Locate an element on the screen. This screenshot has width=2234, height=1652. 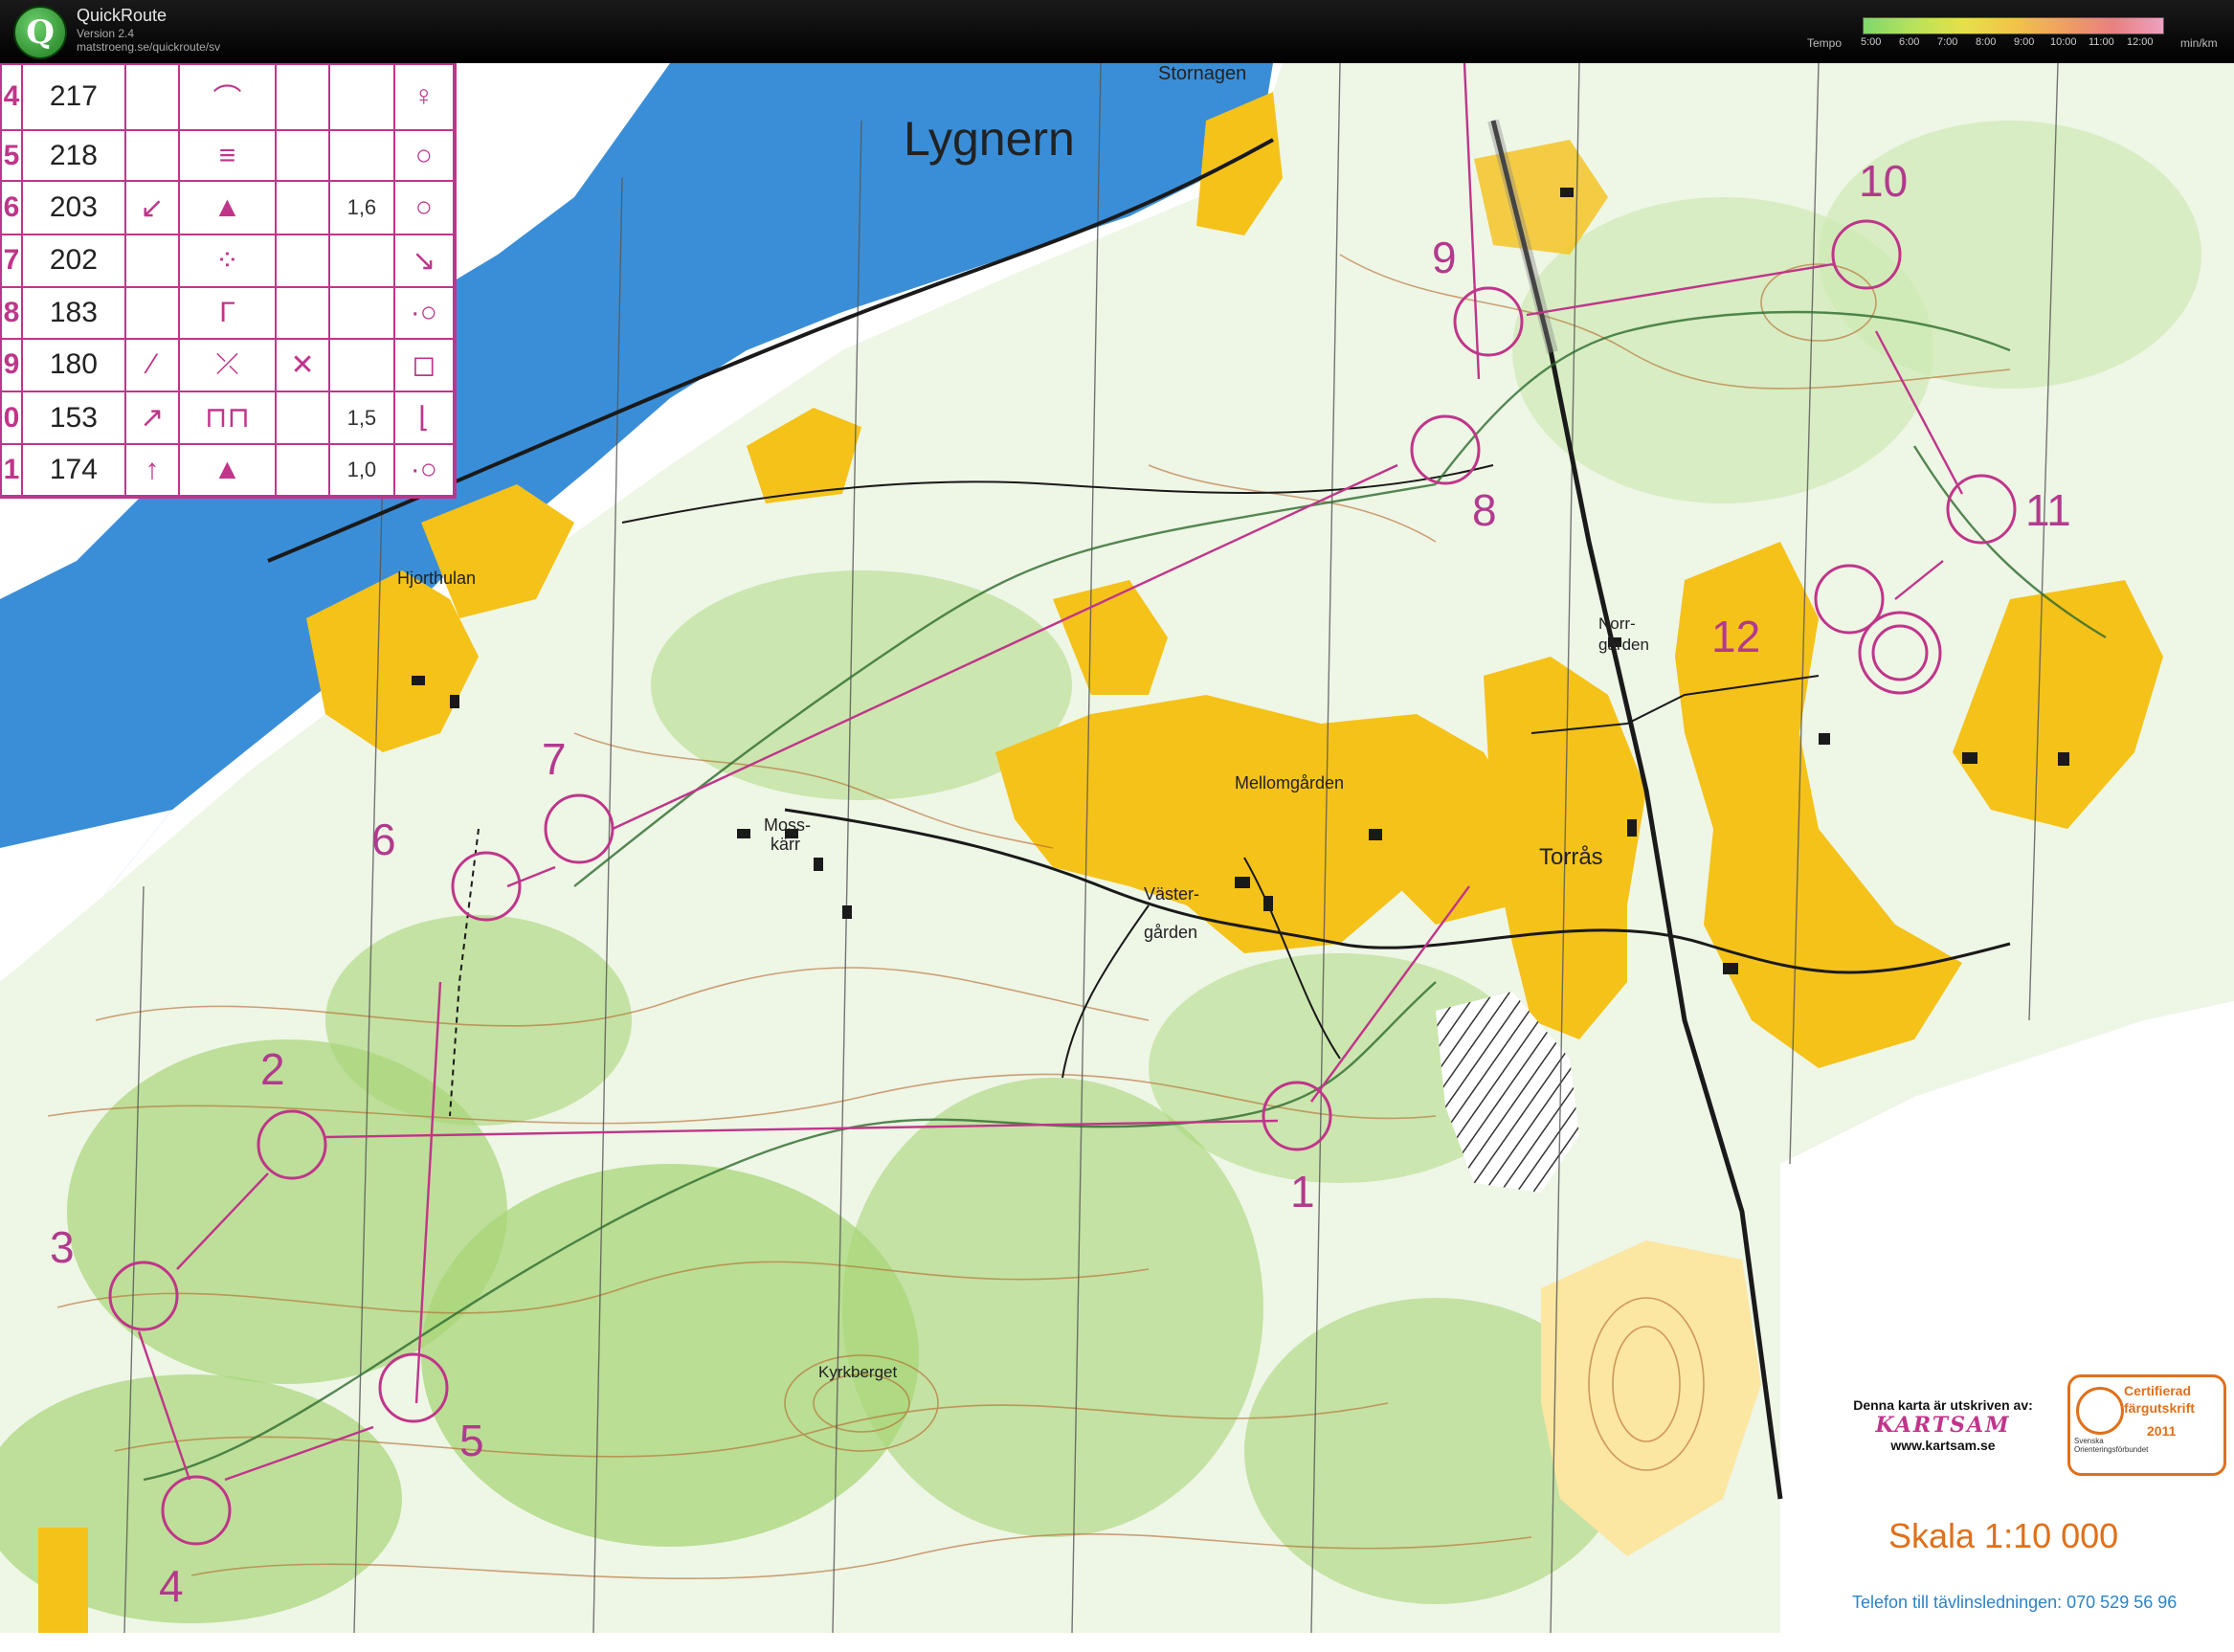
cert-year: 2011 is located at coordinates (2162, 1431).